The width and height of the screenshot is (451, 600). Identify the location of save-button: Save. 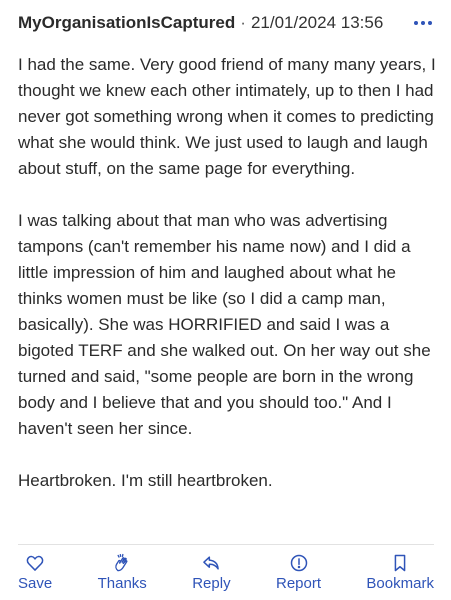
(35, 575).